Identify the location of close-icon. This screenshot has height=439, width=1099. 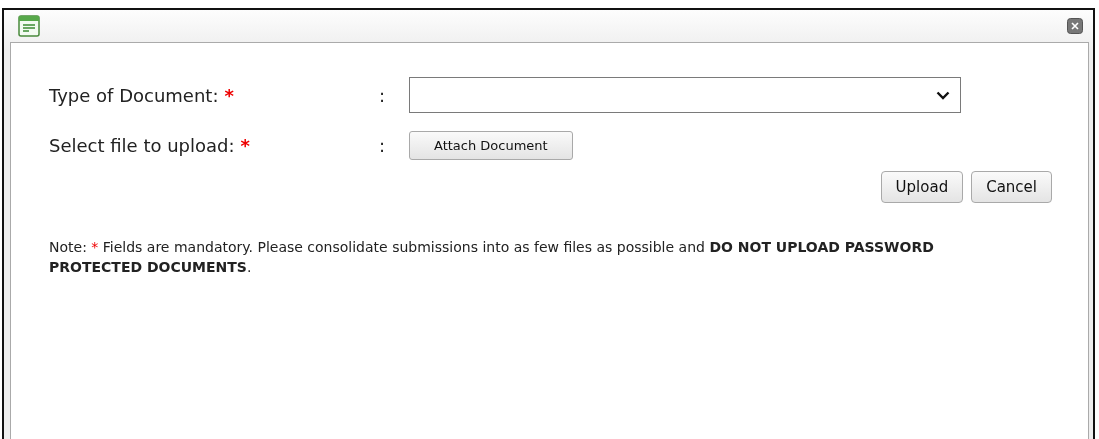
(1075, 26).